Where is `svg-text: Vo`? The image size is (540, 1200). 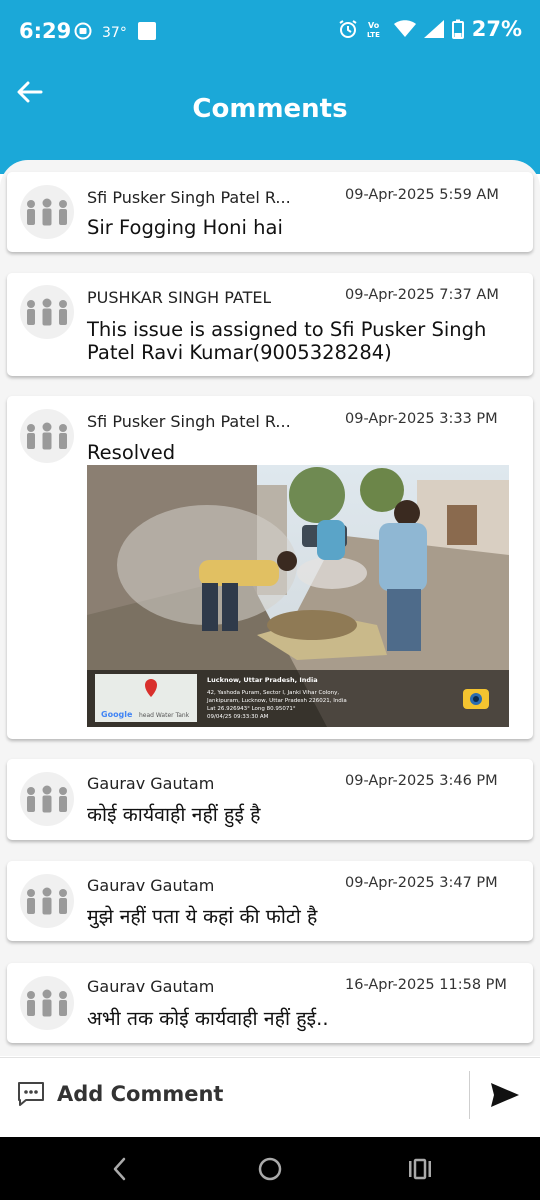 svg-text: Vo is located at coordinates (374, 25).